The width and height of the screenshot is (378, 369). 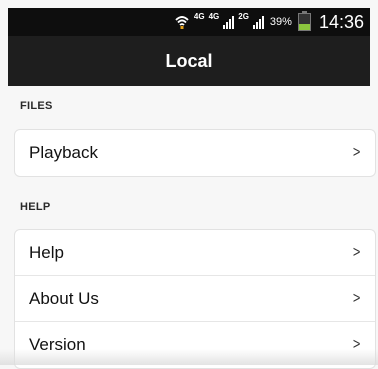 I want to click on clock: 14:36, so click(x=341, y=22).